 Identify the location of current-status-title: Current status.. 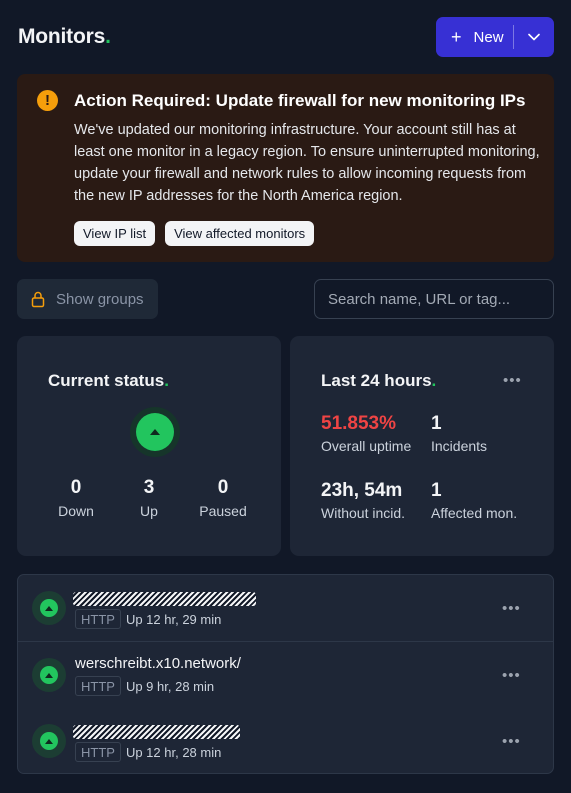
(108, 381).